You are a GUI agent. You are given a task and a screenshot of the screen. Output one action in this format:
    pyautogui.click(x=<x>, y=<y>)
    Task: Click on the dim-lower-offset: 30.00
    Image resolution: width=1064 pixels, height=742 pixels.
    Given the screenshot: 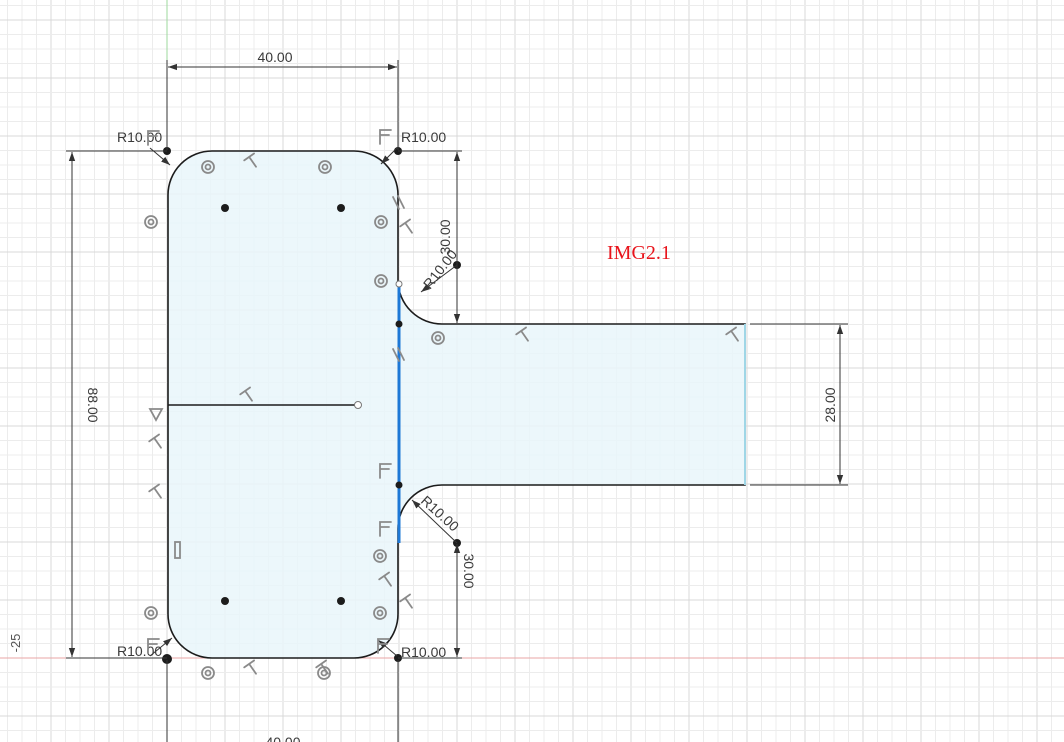 What is the action you would take?
    pyautogui.click(x=469, y=570)
    